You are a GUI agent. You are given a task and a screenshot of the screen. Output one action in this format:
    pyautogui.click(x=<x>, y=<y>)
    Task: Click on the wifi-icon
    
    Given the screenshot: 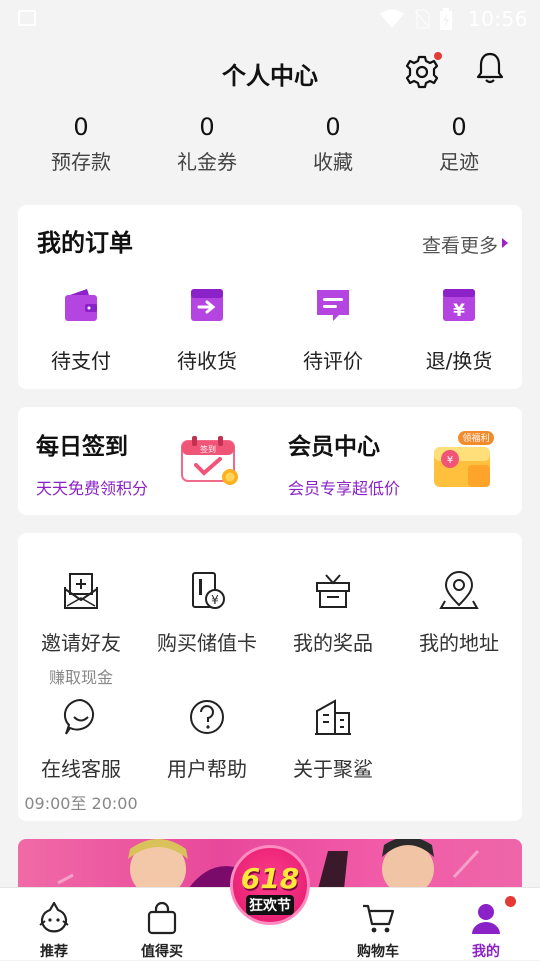 What is the action you would take?
    pyautogui.click(x=392, y=18)
    